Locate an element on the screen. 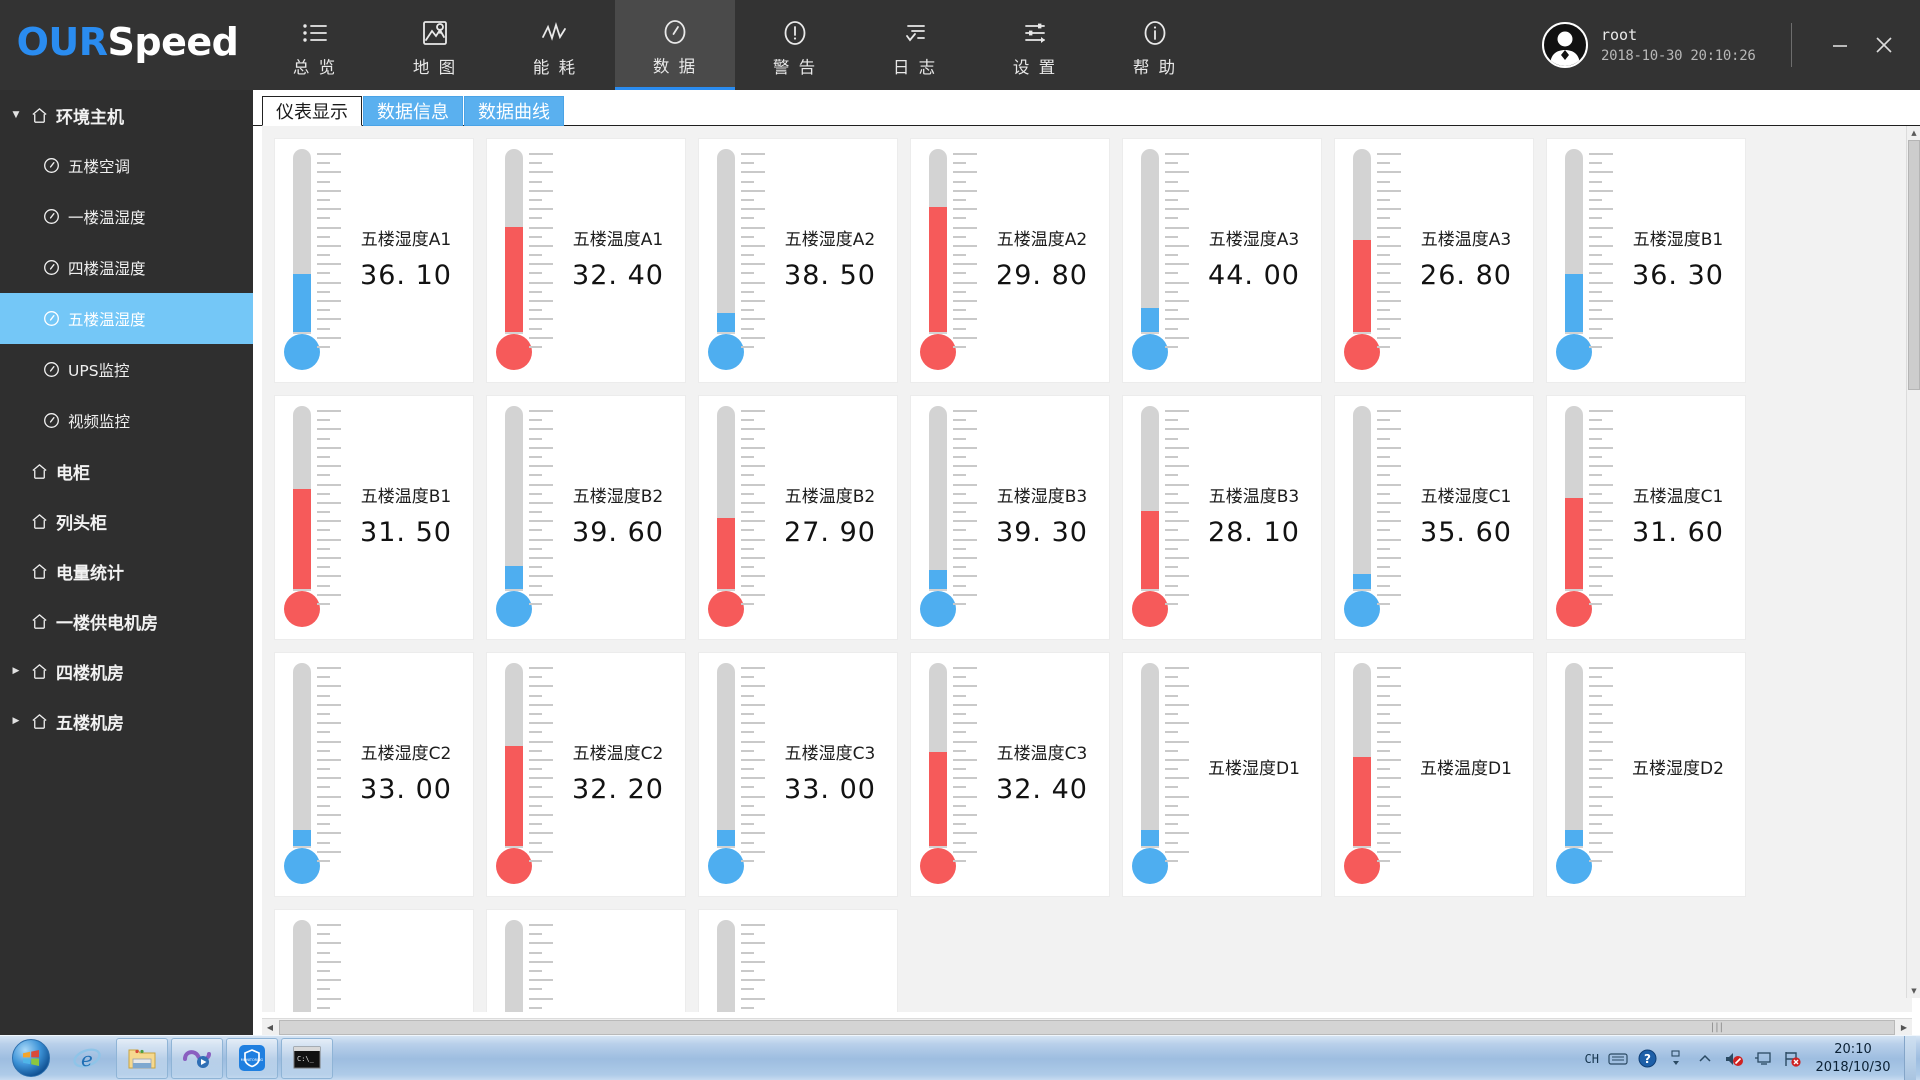 This screenshot has height=1080, width=1920. network-icon is located at coordinates (1763, 1059).